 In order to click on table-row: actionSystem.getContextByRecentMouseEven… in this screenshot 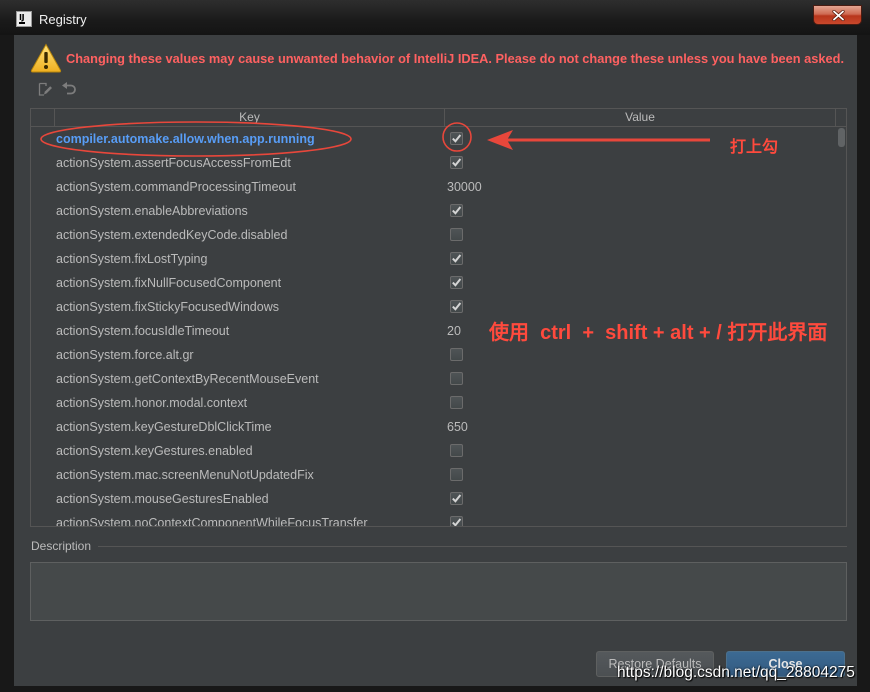, I will do `click(433, 379)`.